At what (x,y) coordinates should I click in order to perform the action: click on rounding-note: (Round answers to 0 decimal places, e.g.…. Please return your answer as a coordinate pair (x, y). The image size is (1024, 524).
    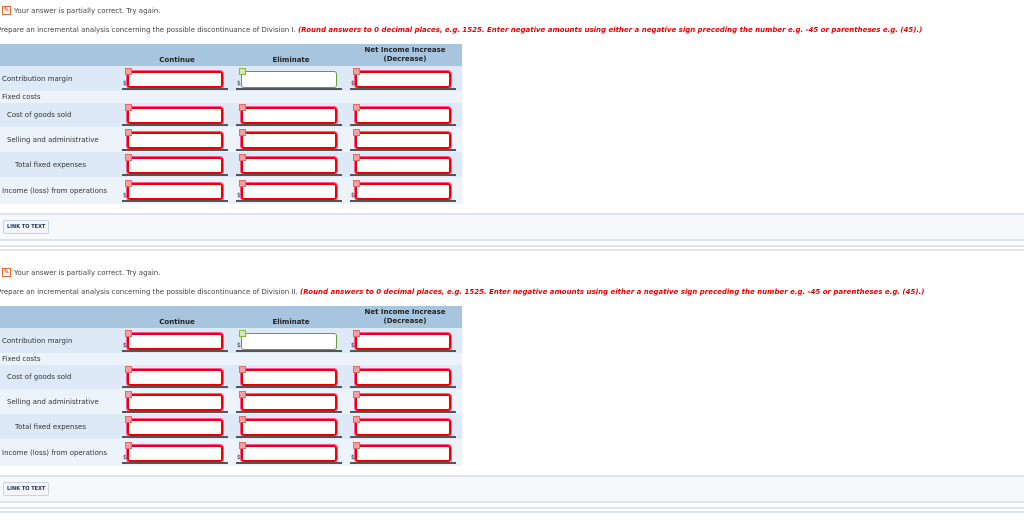
    Looking at the image, I should click on (610, 30).